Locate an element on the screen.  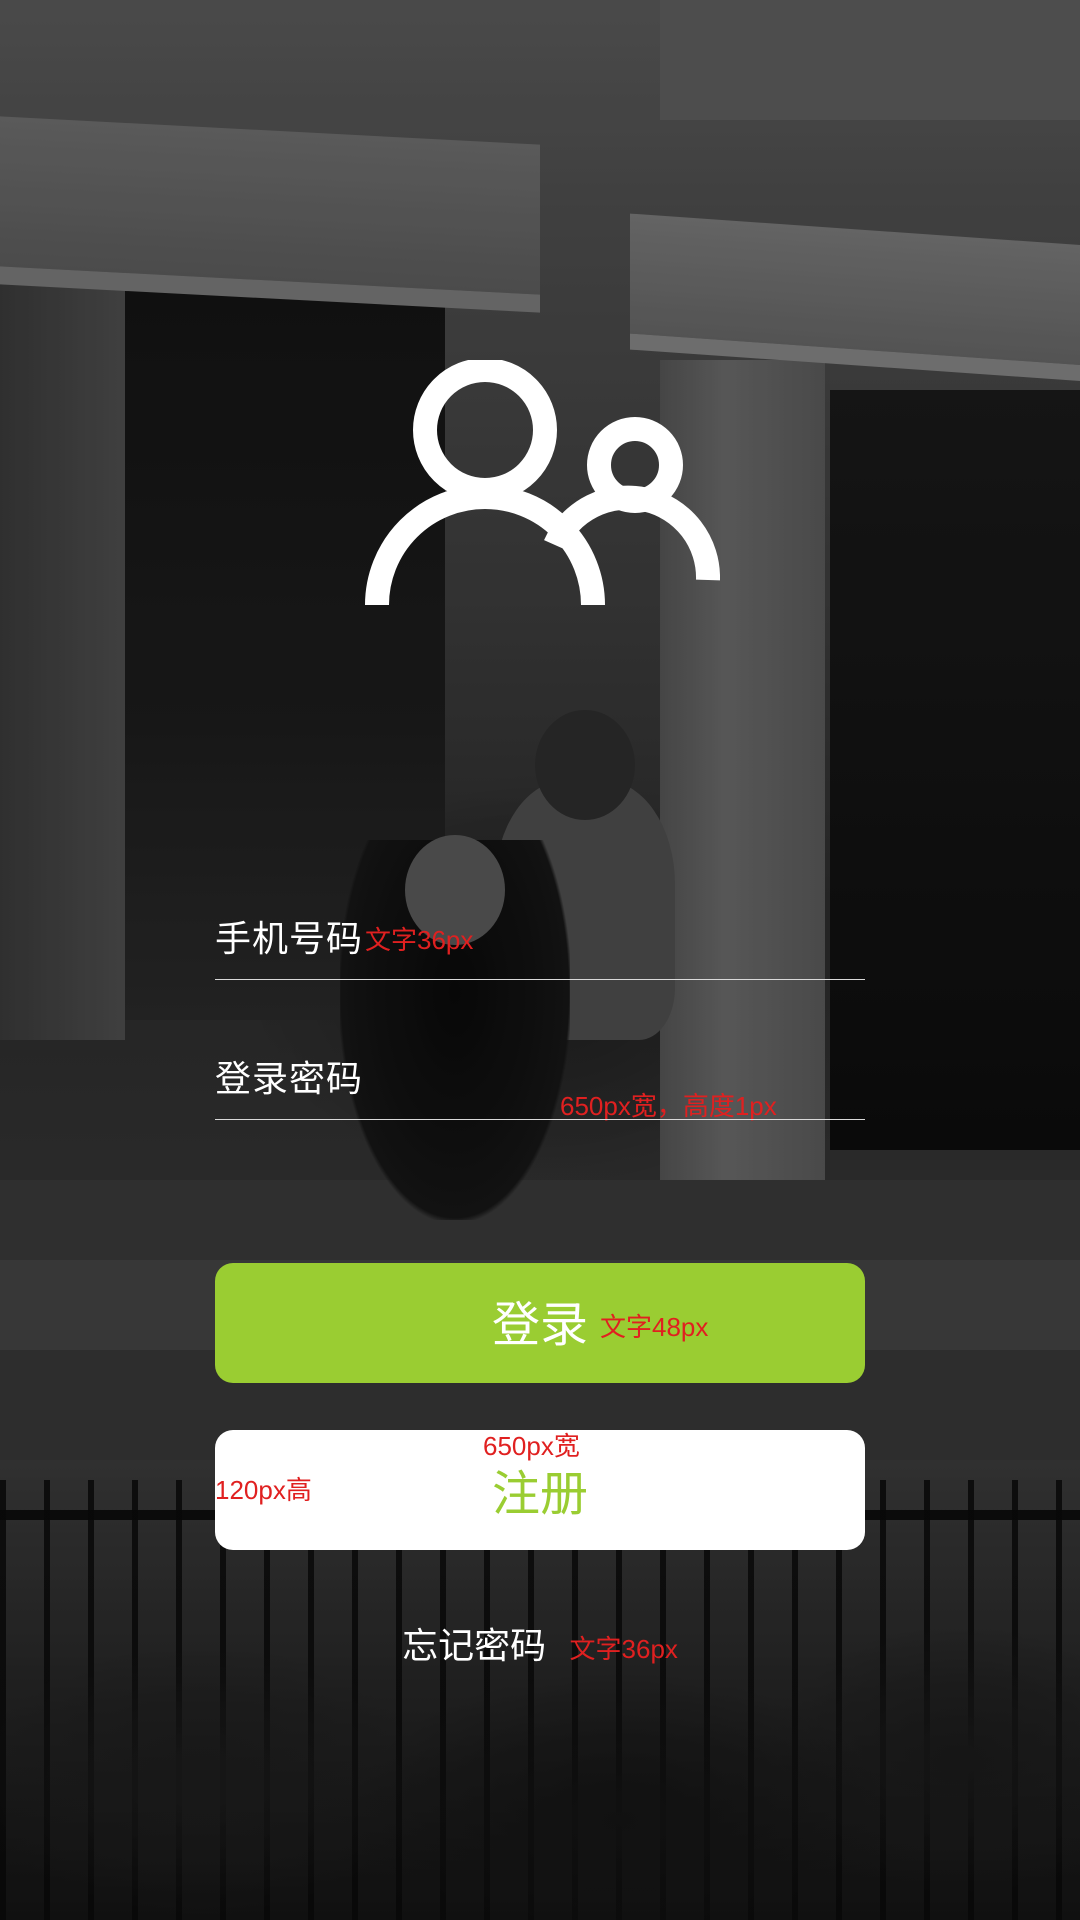
password-underline is located at coordinates (540, 1119).